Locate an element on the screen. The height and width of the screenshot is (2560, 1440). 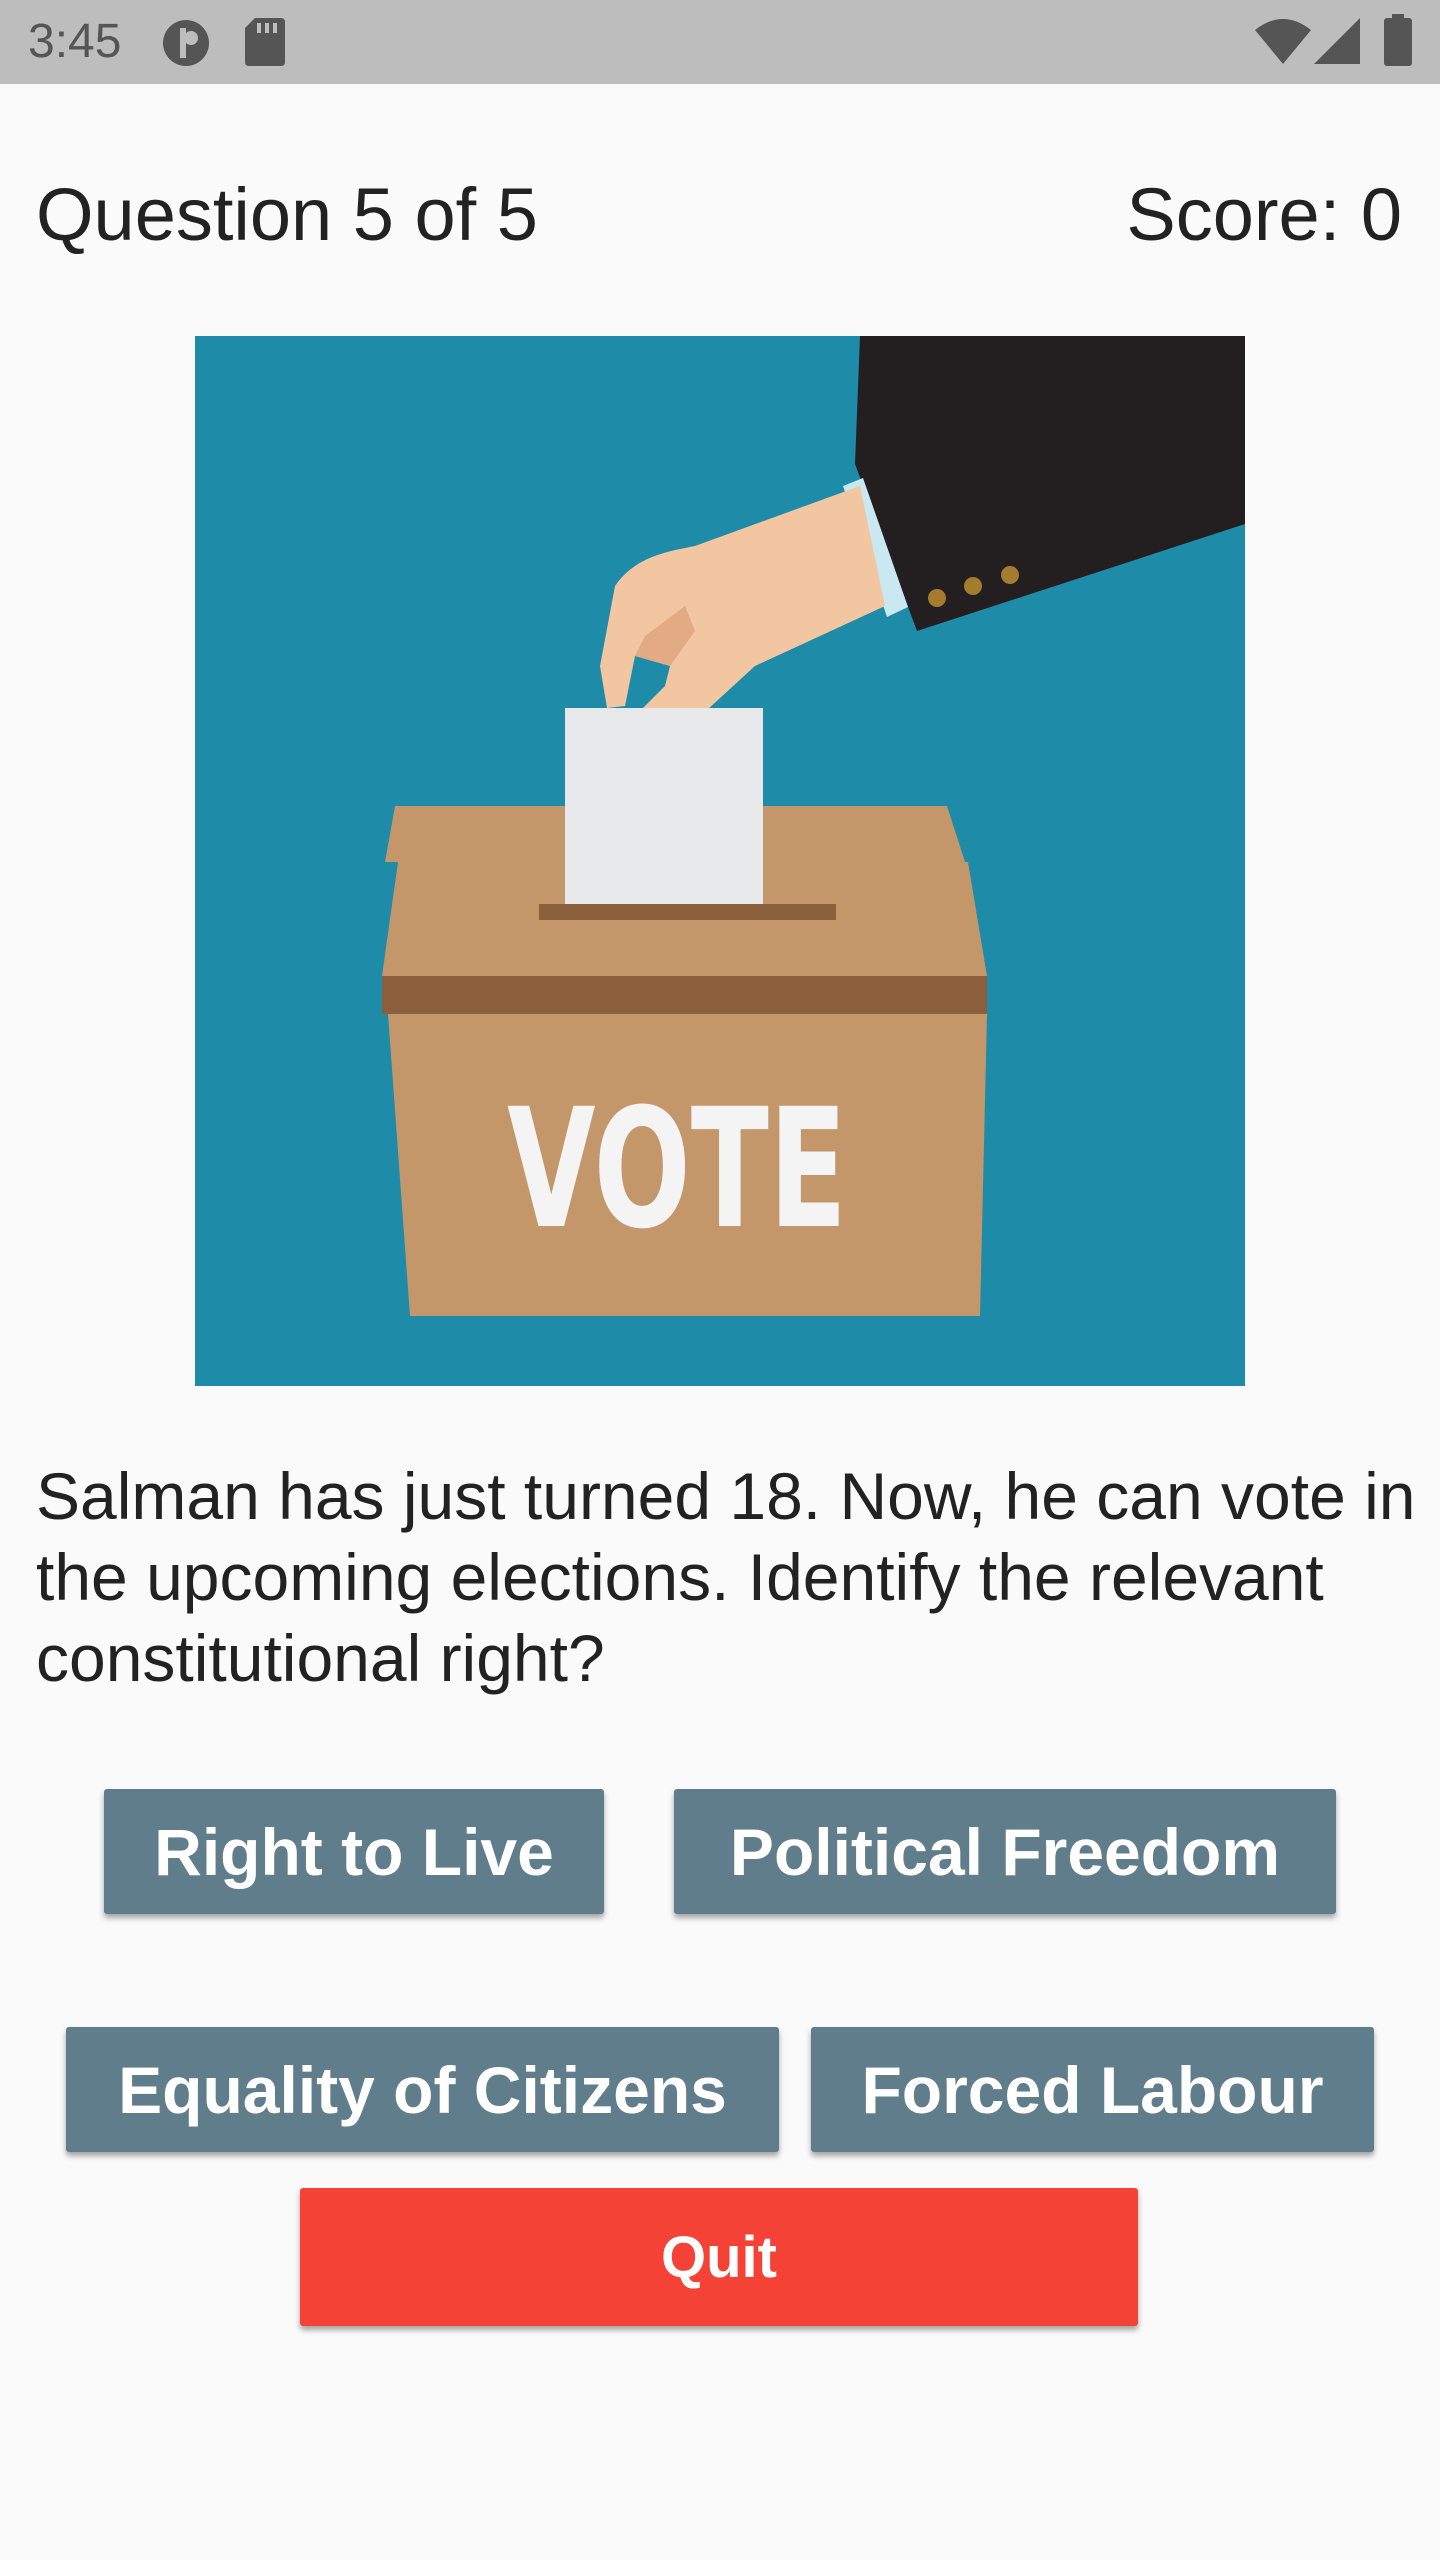
wifi-icon is located at coordinates (1283, 41).